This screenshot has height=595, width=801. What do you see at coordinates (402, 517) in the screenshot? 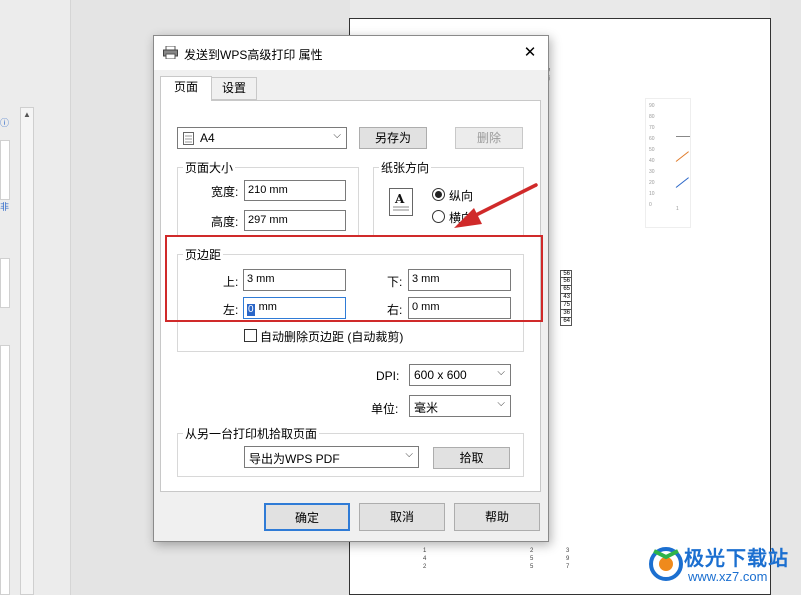
I see `cancel-button: 取消` at bounding box center [402, 517].